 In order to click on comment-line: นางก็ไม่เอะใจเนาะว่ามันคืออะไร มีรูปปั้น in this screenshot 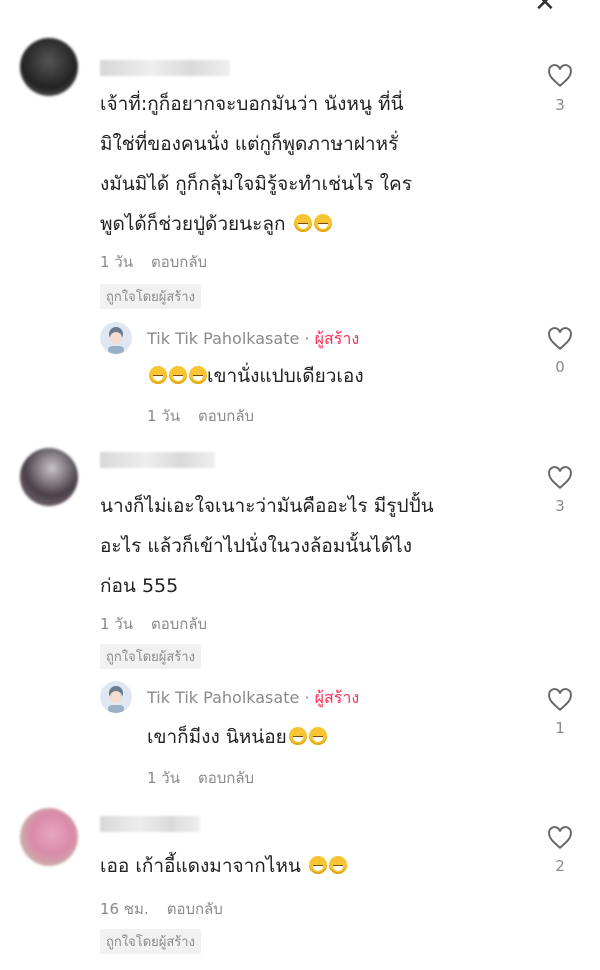, I will do `click(267, 506)`.